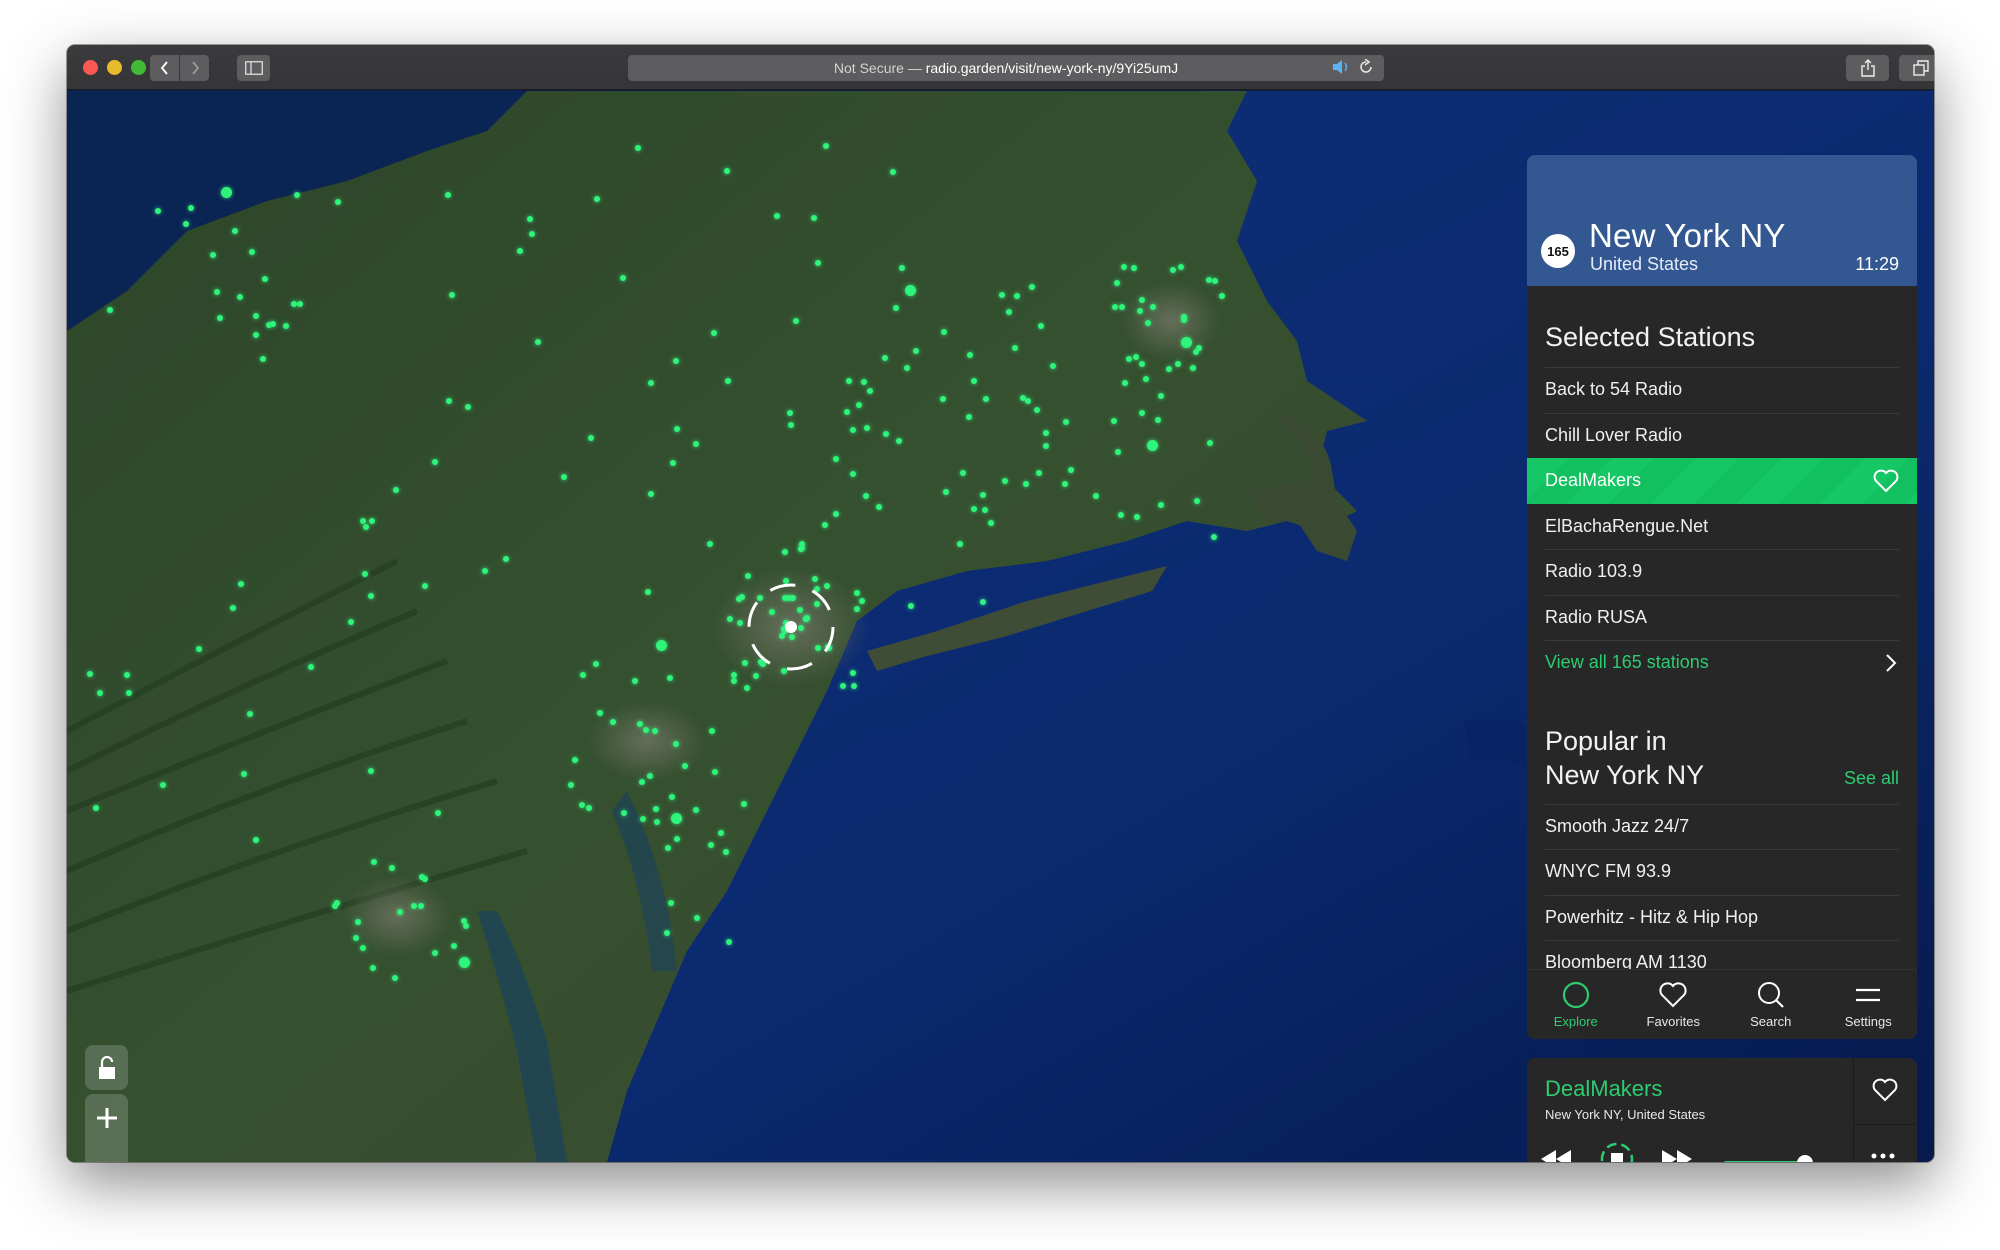 The height and width of the screenshot is (1250, 2000). What do you see at coordinates (164, 68) in the screenshot?
I see `back-button` at bounding box center [164, 68].